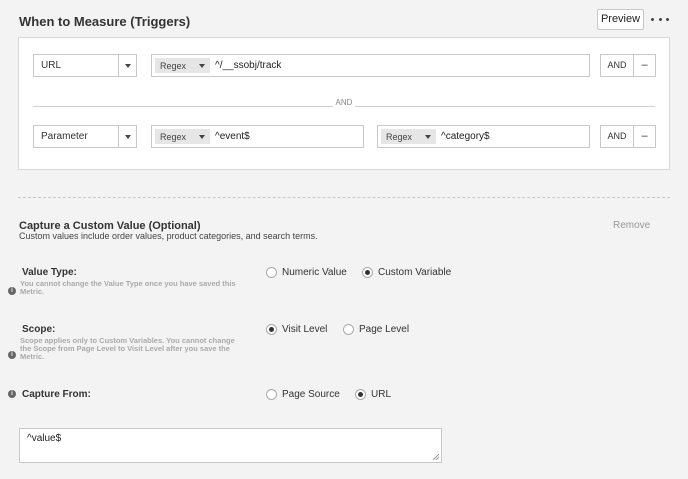  What do you see at coordinates (373, 394) in the screenshot?
I see `radio-url: URL` at bounding box center [373, 394].